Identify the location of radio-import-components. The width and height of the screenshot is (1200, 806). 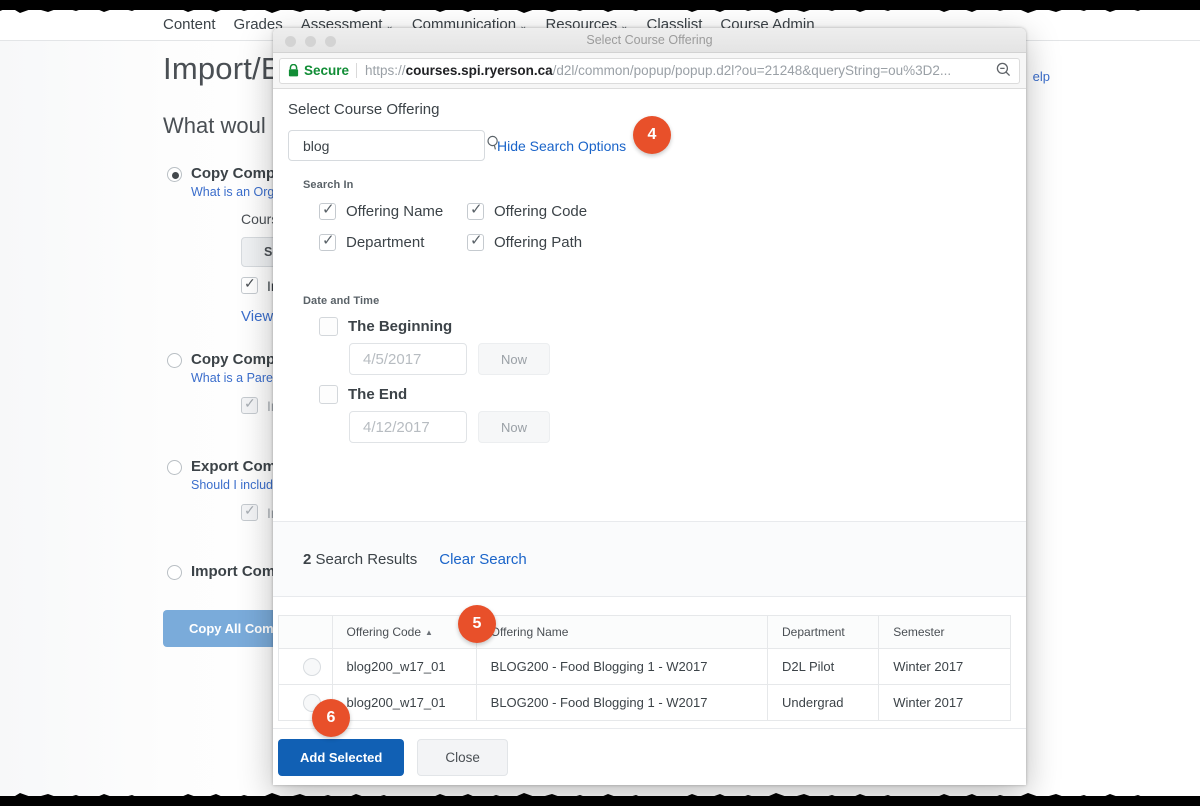
(174, 572).